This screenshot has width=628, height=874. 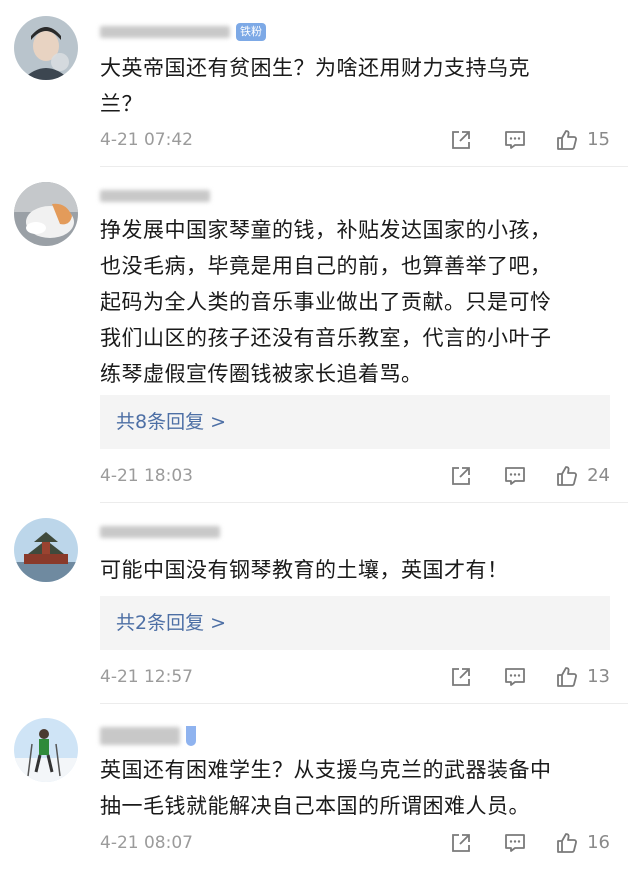 I want to click on timestamp: 4-21 12:57, so click(x=146, y=677).